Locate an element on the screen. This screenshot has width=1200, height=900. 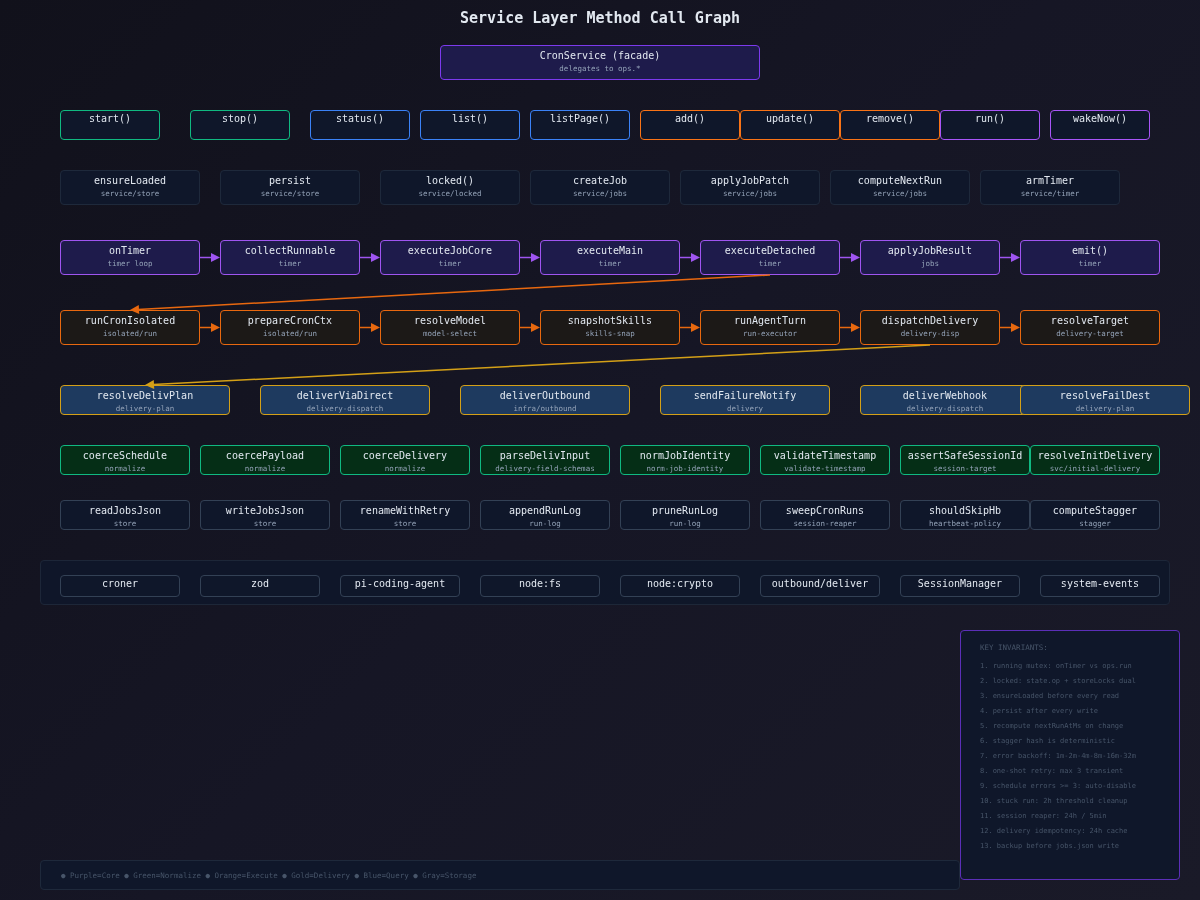
method-name: computeStagger is located at coordinates (1095, 511).